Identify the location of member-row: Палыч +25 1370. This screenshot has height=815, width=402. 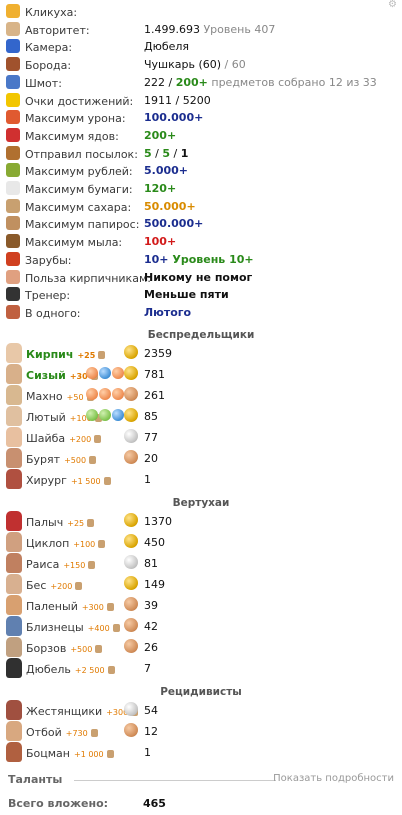
(201, 522).